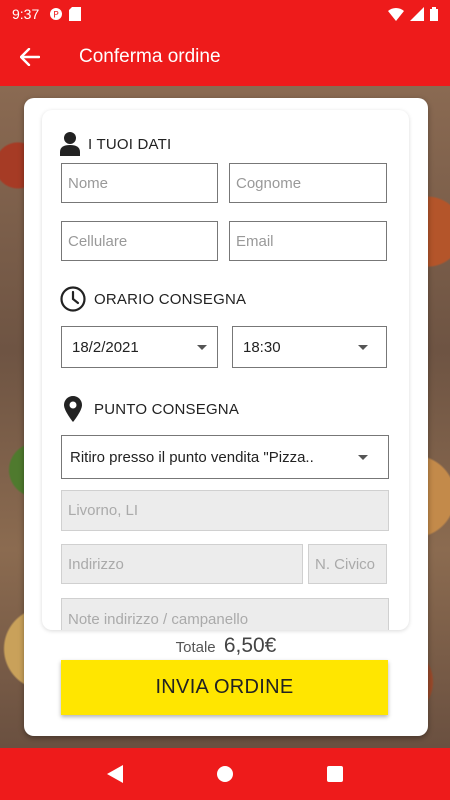  I want to click on email-field: Email, so click(308, 241).